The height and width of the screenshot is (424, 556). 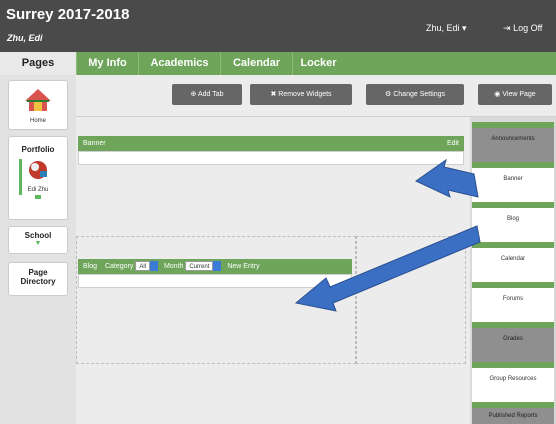 What do you see at coordinates (513, 339) in the screenshot?
I see `widget-item-label: Grades` at bounding box center [513, 339].